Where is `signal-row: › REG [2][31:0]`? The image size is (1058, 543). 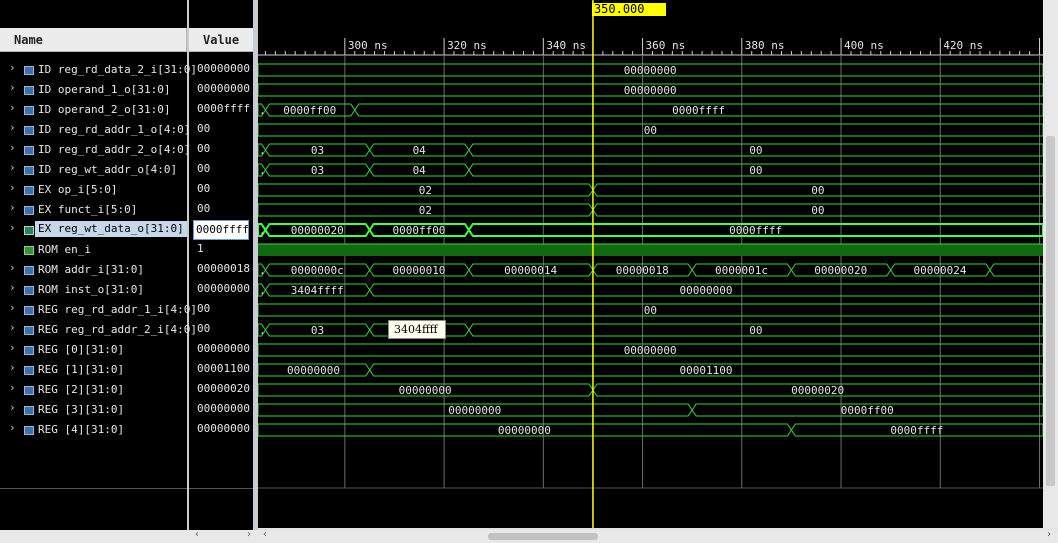 signal-row: › REG [2][31:0] is located at coordinates (93, 390).